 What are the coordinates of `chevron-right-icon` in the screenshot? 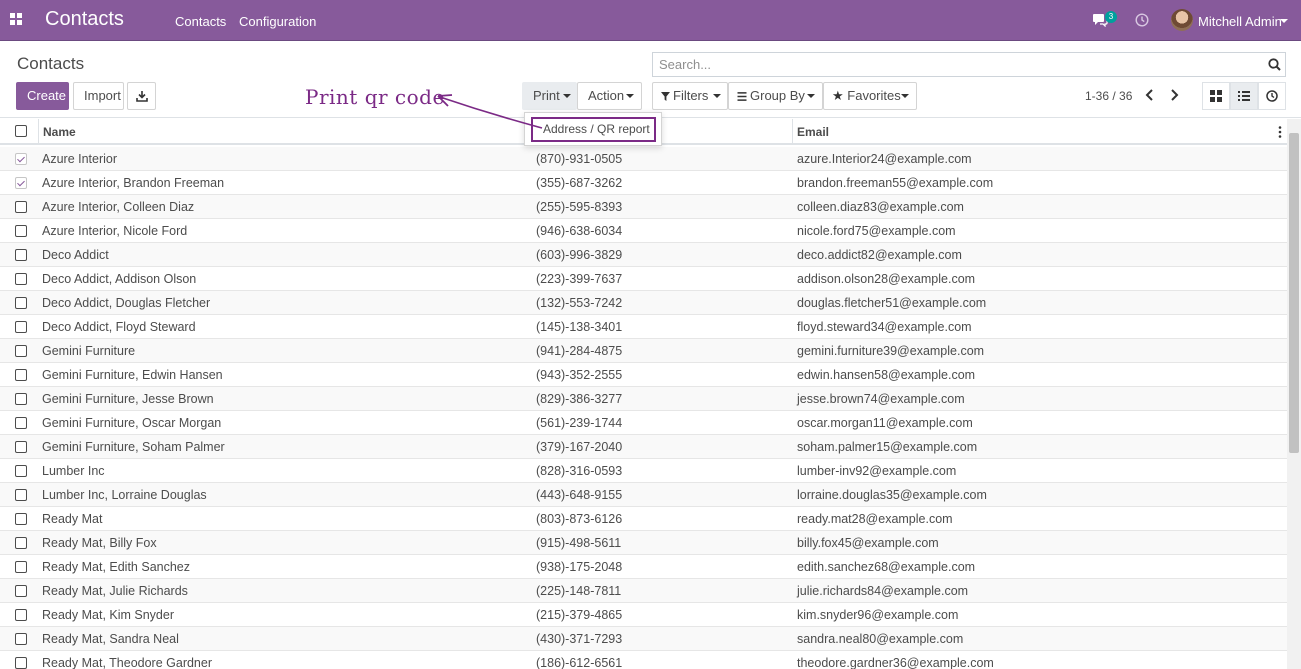 It's located at (1174, 95).